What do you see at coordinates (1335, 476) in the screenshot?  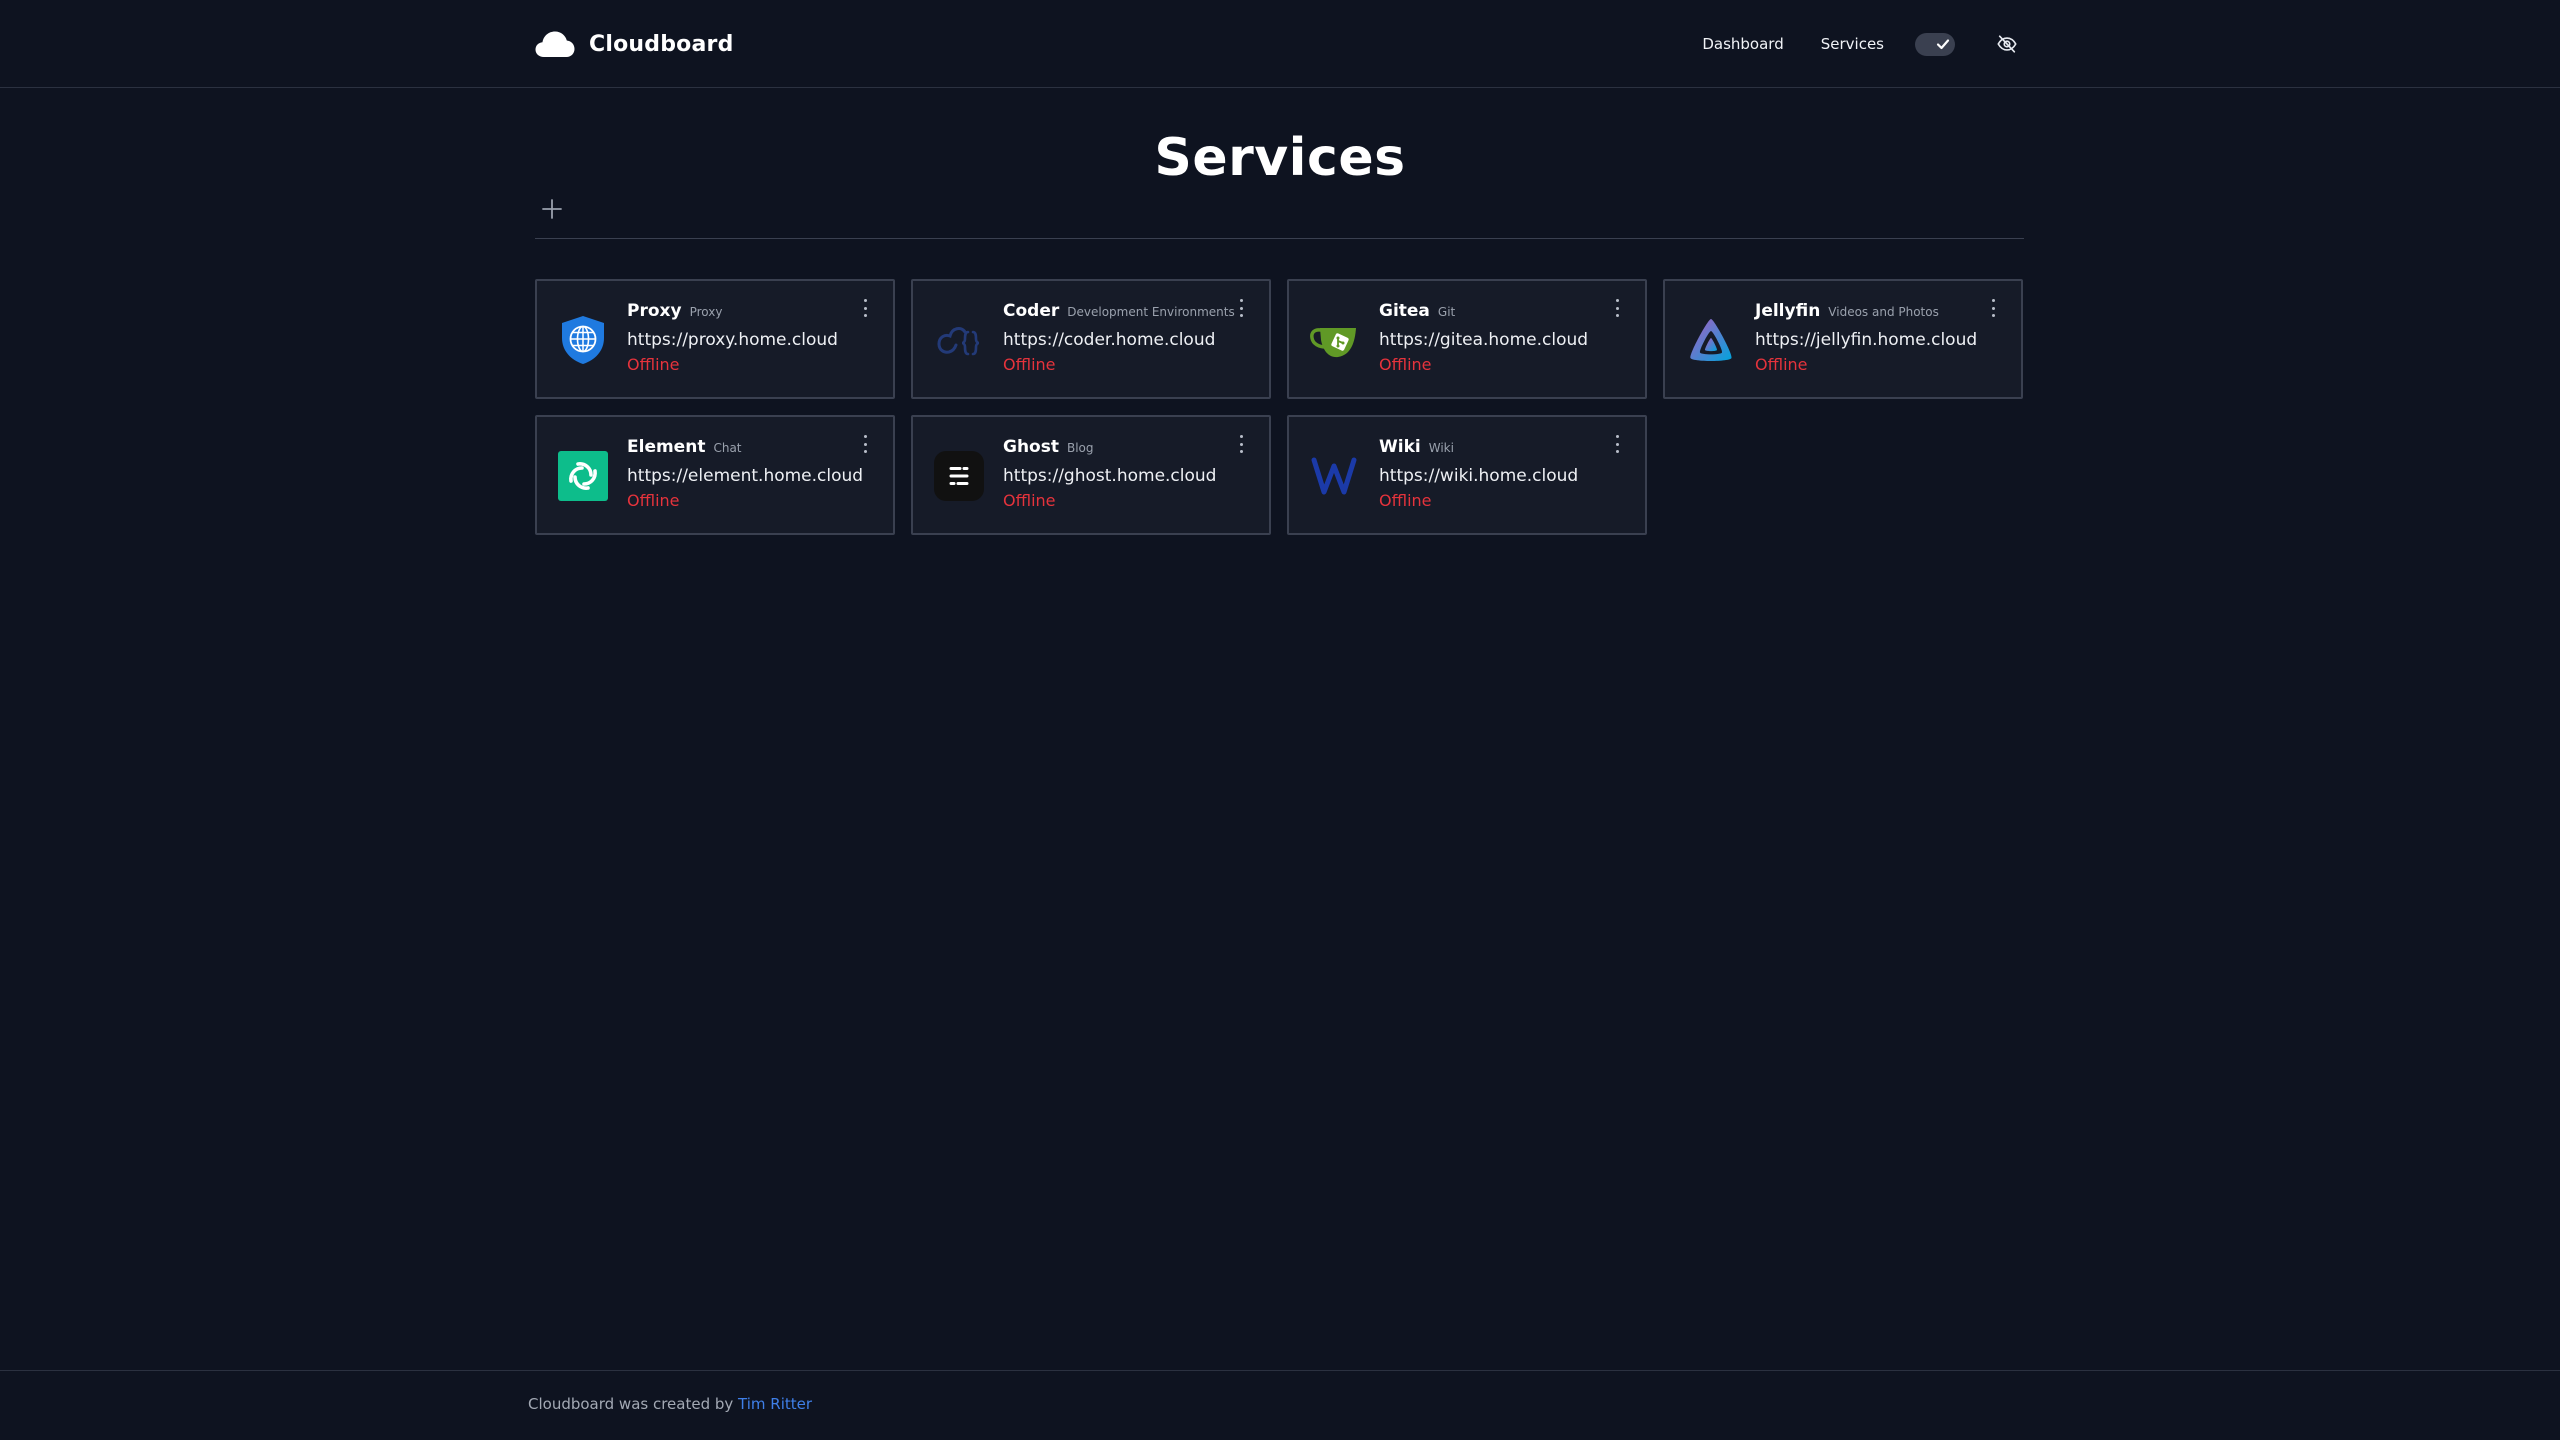 I see `wiki-w-icon` at bounding box center [1335, 476].